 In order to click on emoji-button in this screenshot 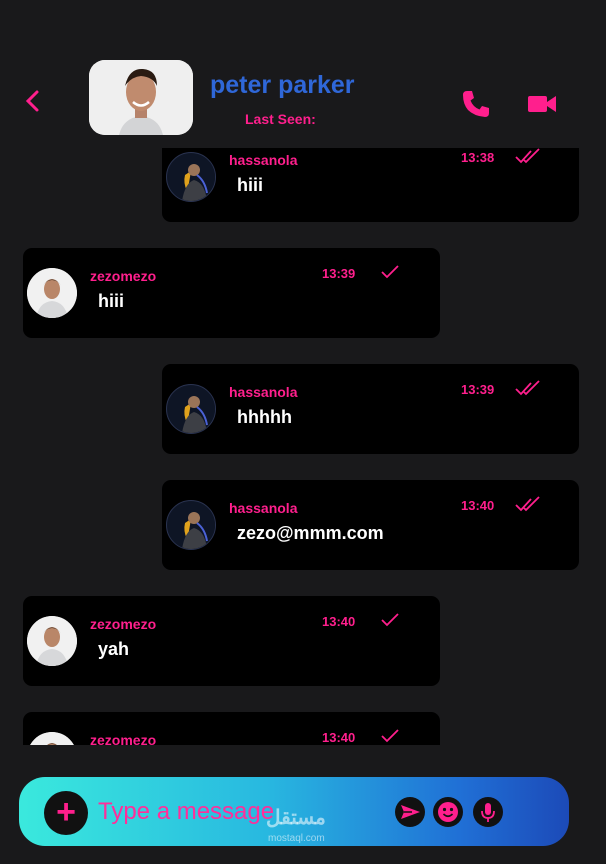, I will do `click(448, 812)`.